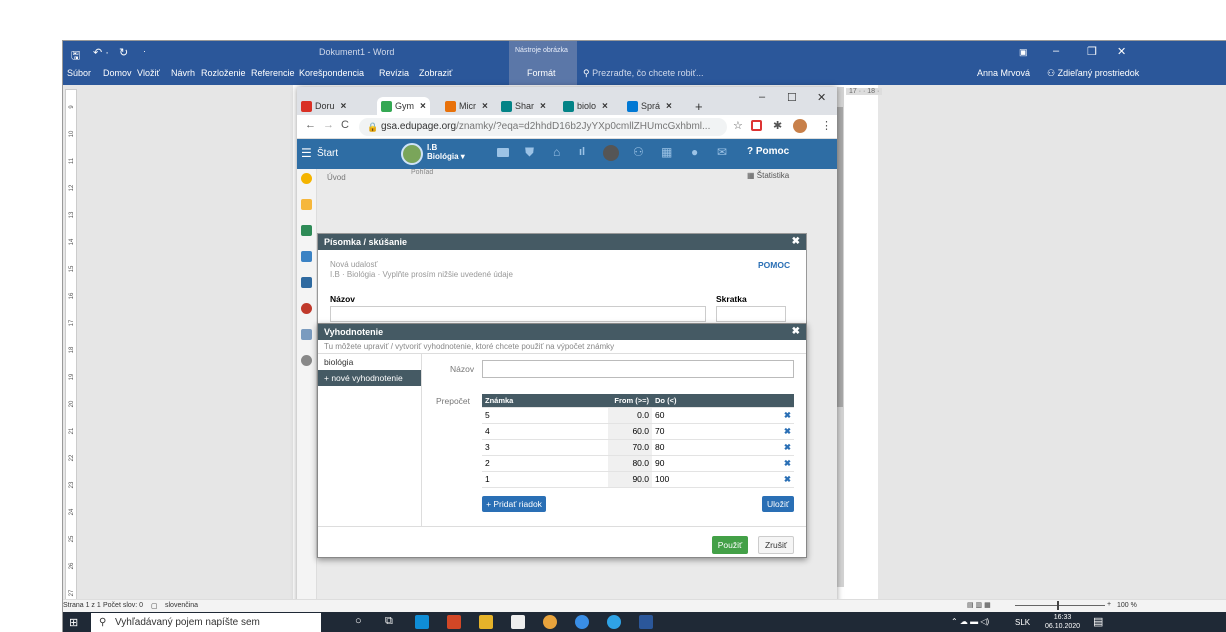  What do you see at coordinates (518, 622) in the screenshot?
I see `store-icon` at bounding box center [518, 622].